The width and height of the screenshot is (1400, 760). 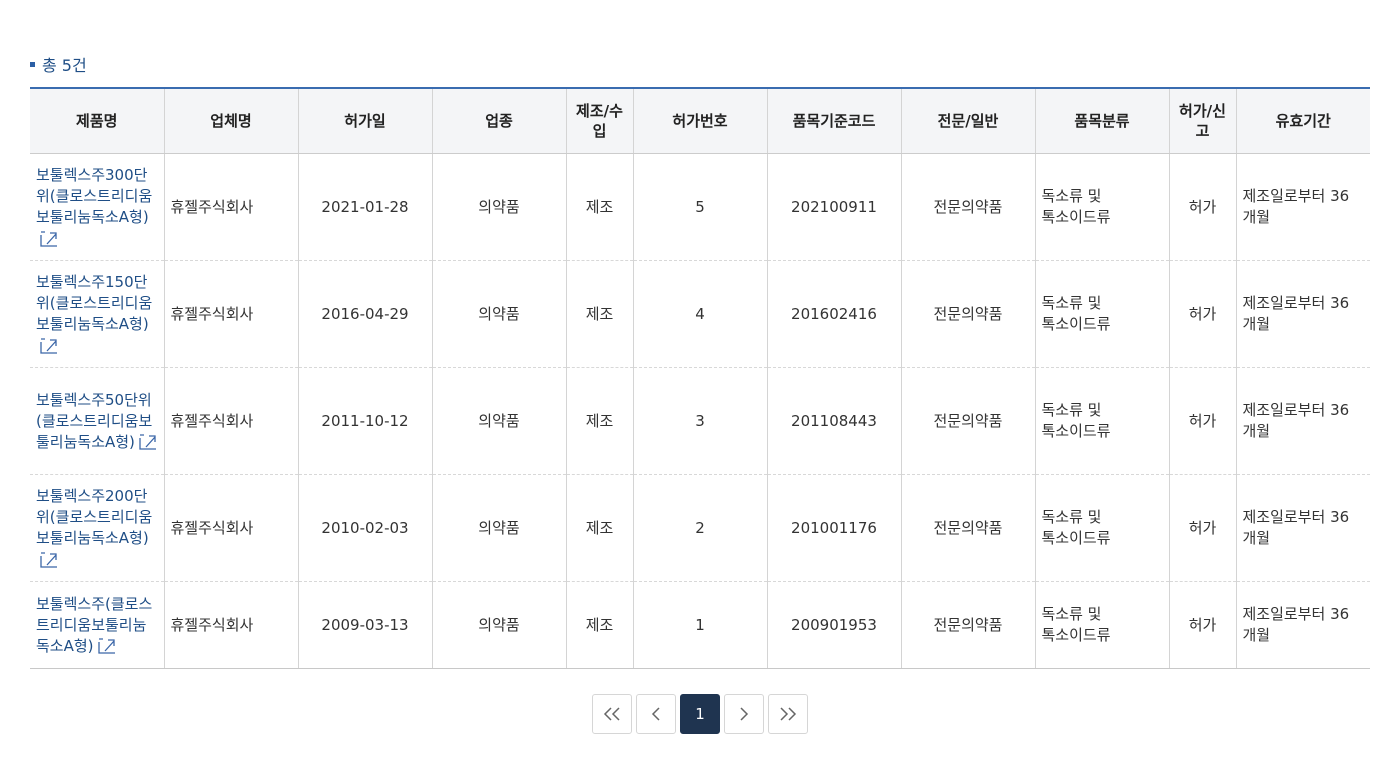 I want to click on header-industry: 업종, so click(x=499, y=121).